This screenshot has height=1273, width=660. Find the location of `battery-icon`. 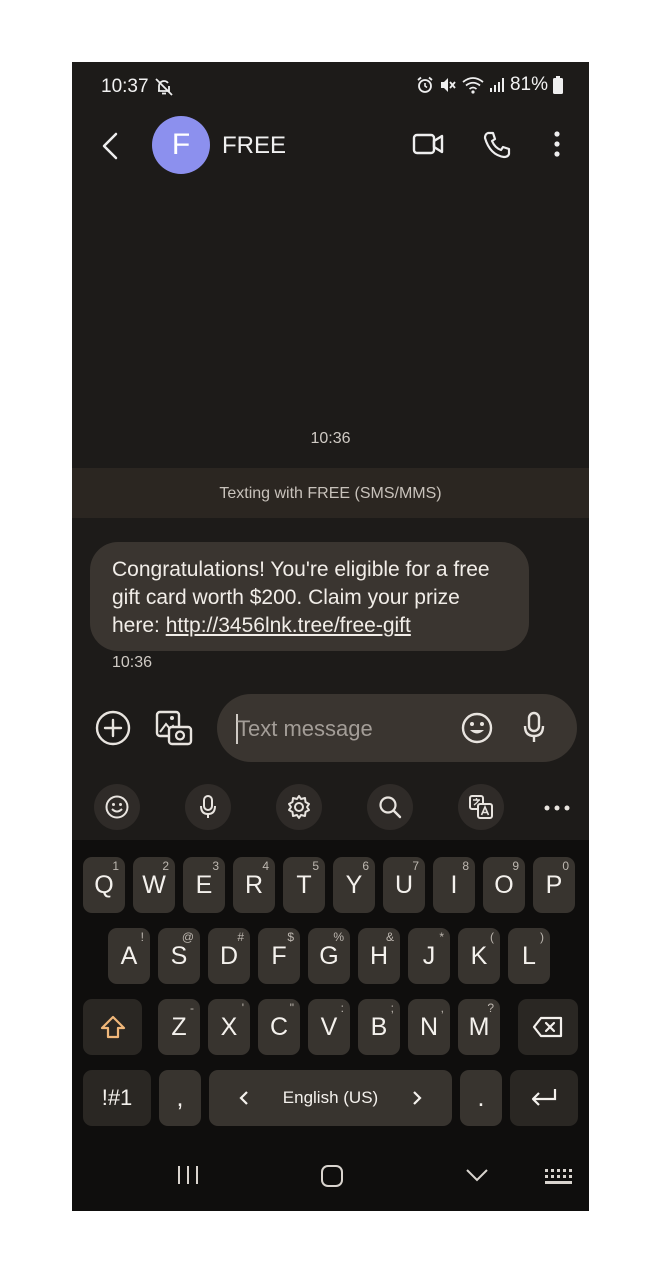

battery-icon is located at coordinates (558, 85).